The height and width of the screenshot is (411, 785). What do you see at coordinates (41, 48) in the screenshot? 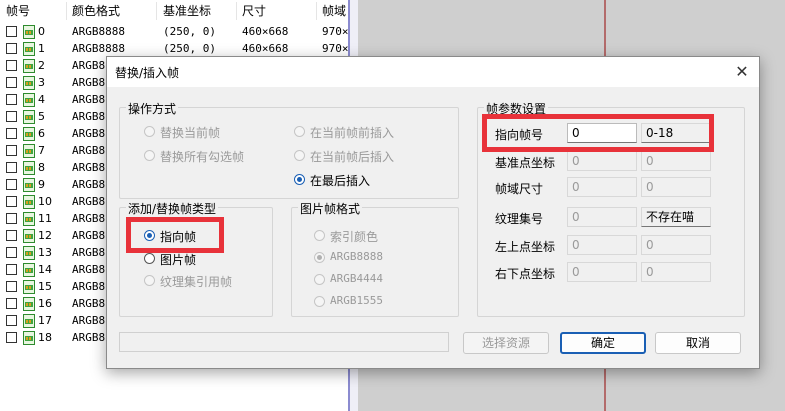
I see `row-frame-number: 1` at bounding box center [41, 48].